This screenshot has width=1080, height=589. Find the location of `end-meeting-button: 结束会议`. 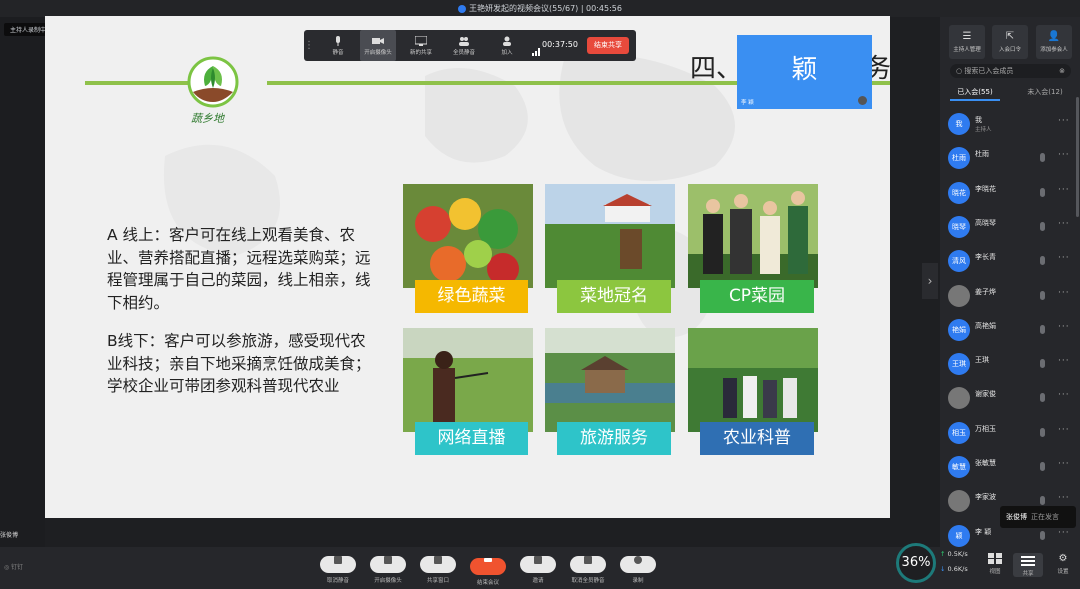

end-meeting-button: 结束会议 is located at coordinates (488, 569).